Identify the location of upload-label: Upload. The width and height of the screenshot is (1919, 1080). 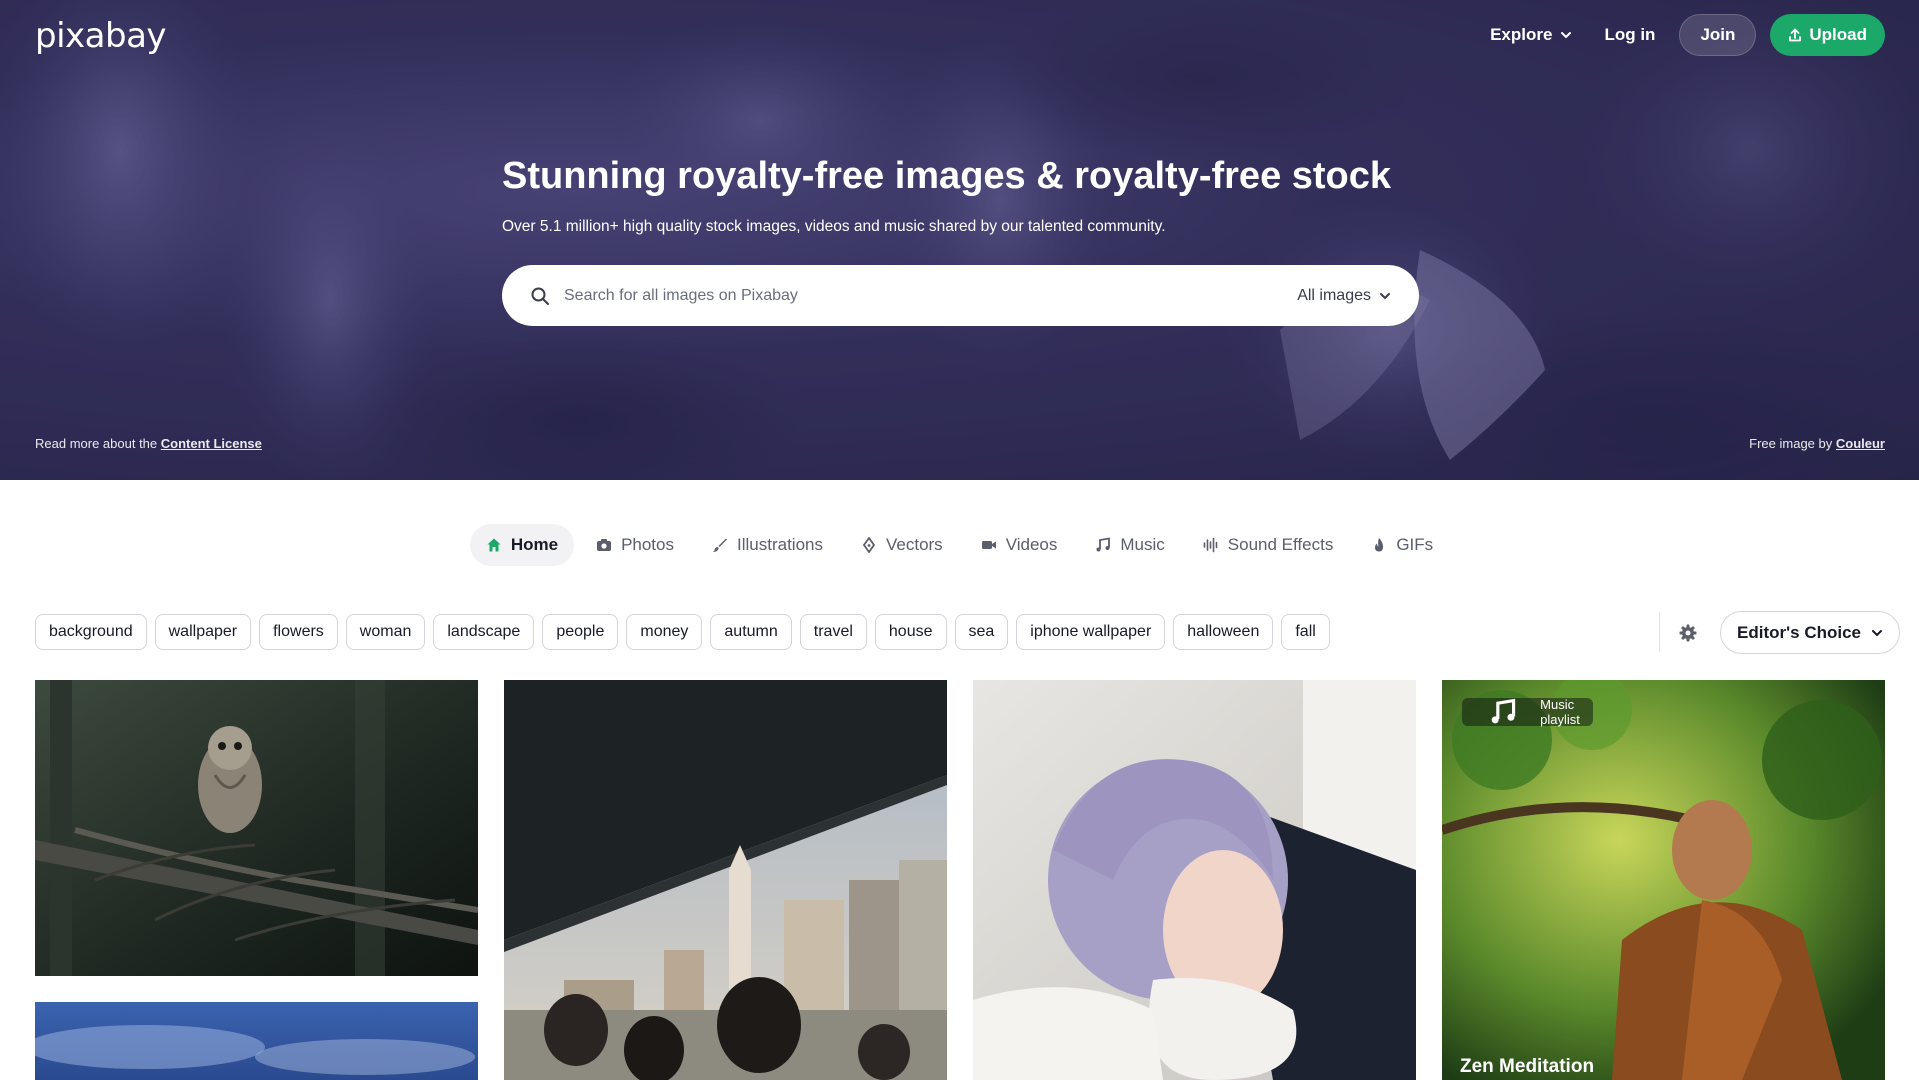
(1838, 34).